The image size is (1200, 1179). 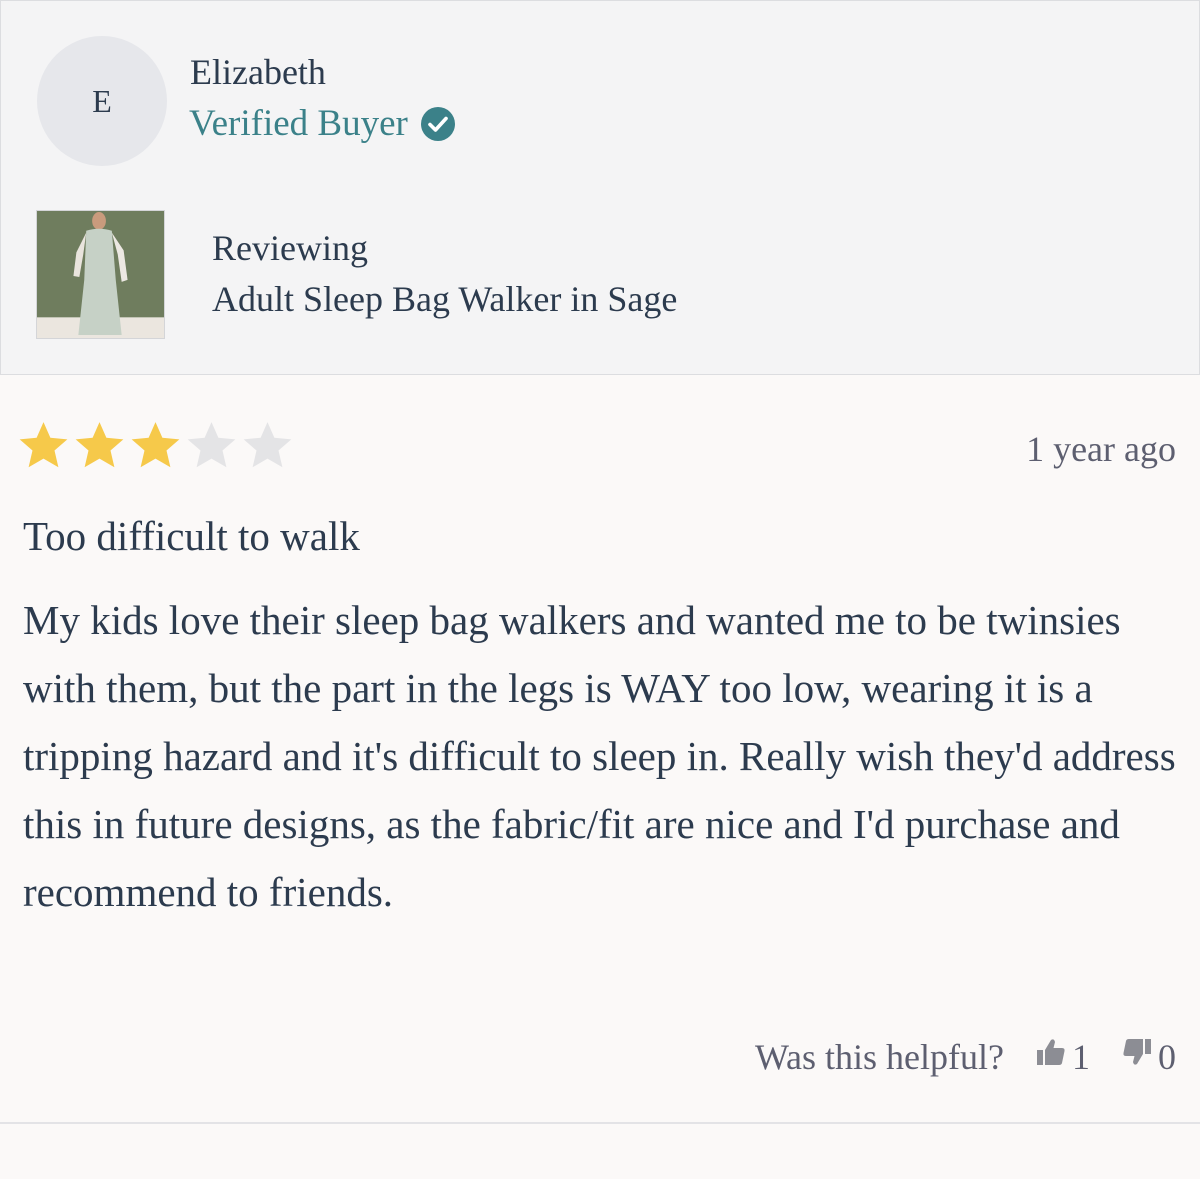 I want to click on downvote-button: 0, so click(x=1148, y=1056).